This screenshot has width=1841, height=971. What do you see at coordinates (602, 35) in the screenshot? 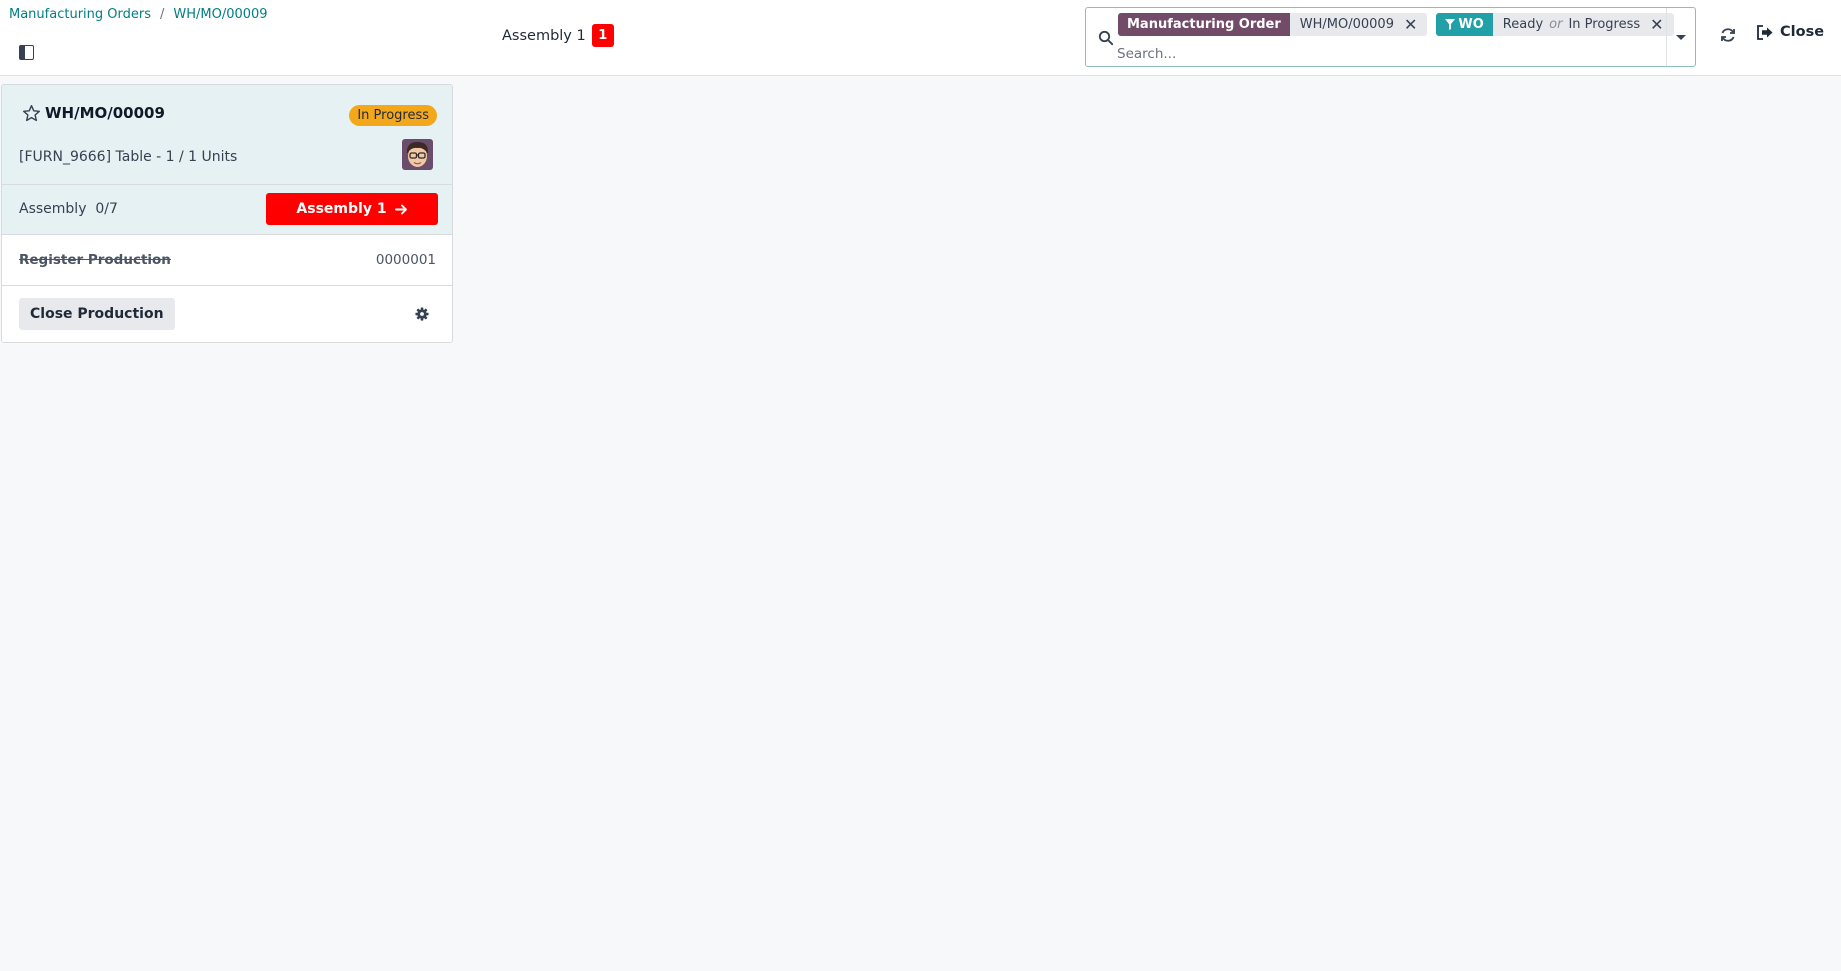
I see `workcenter-tab-count-badge: 1` at bounding box center [602, 35].